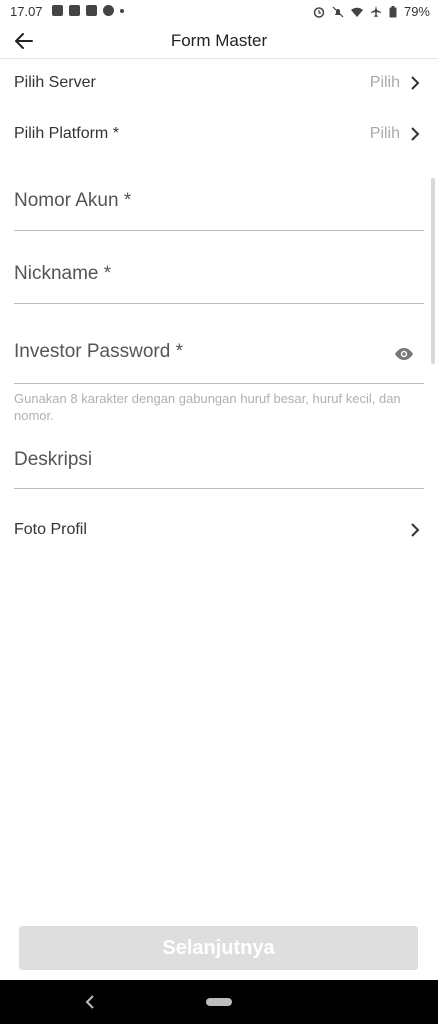 This screenshot has height=1024, width=438. I want to click on app-notification-icon, so click(74, 10).